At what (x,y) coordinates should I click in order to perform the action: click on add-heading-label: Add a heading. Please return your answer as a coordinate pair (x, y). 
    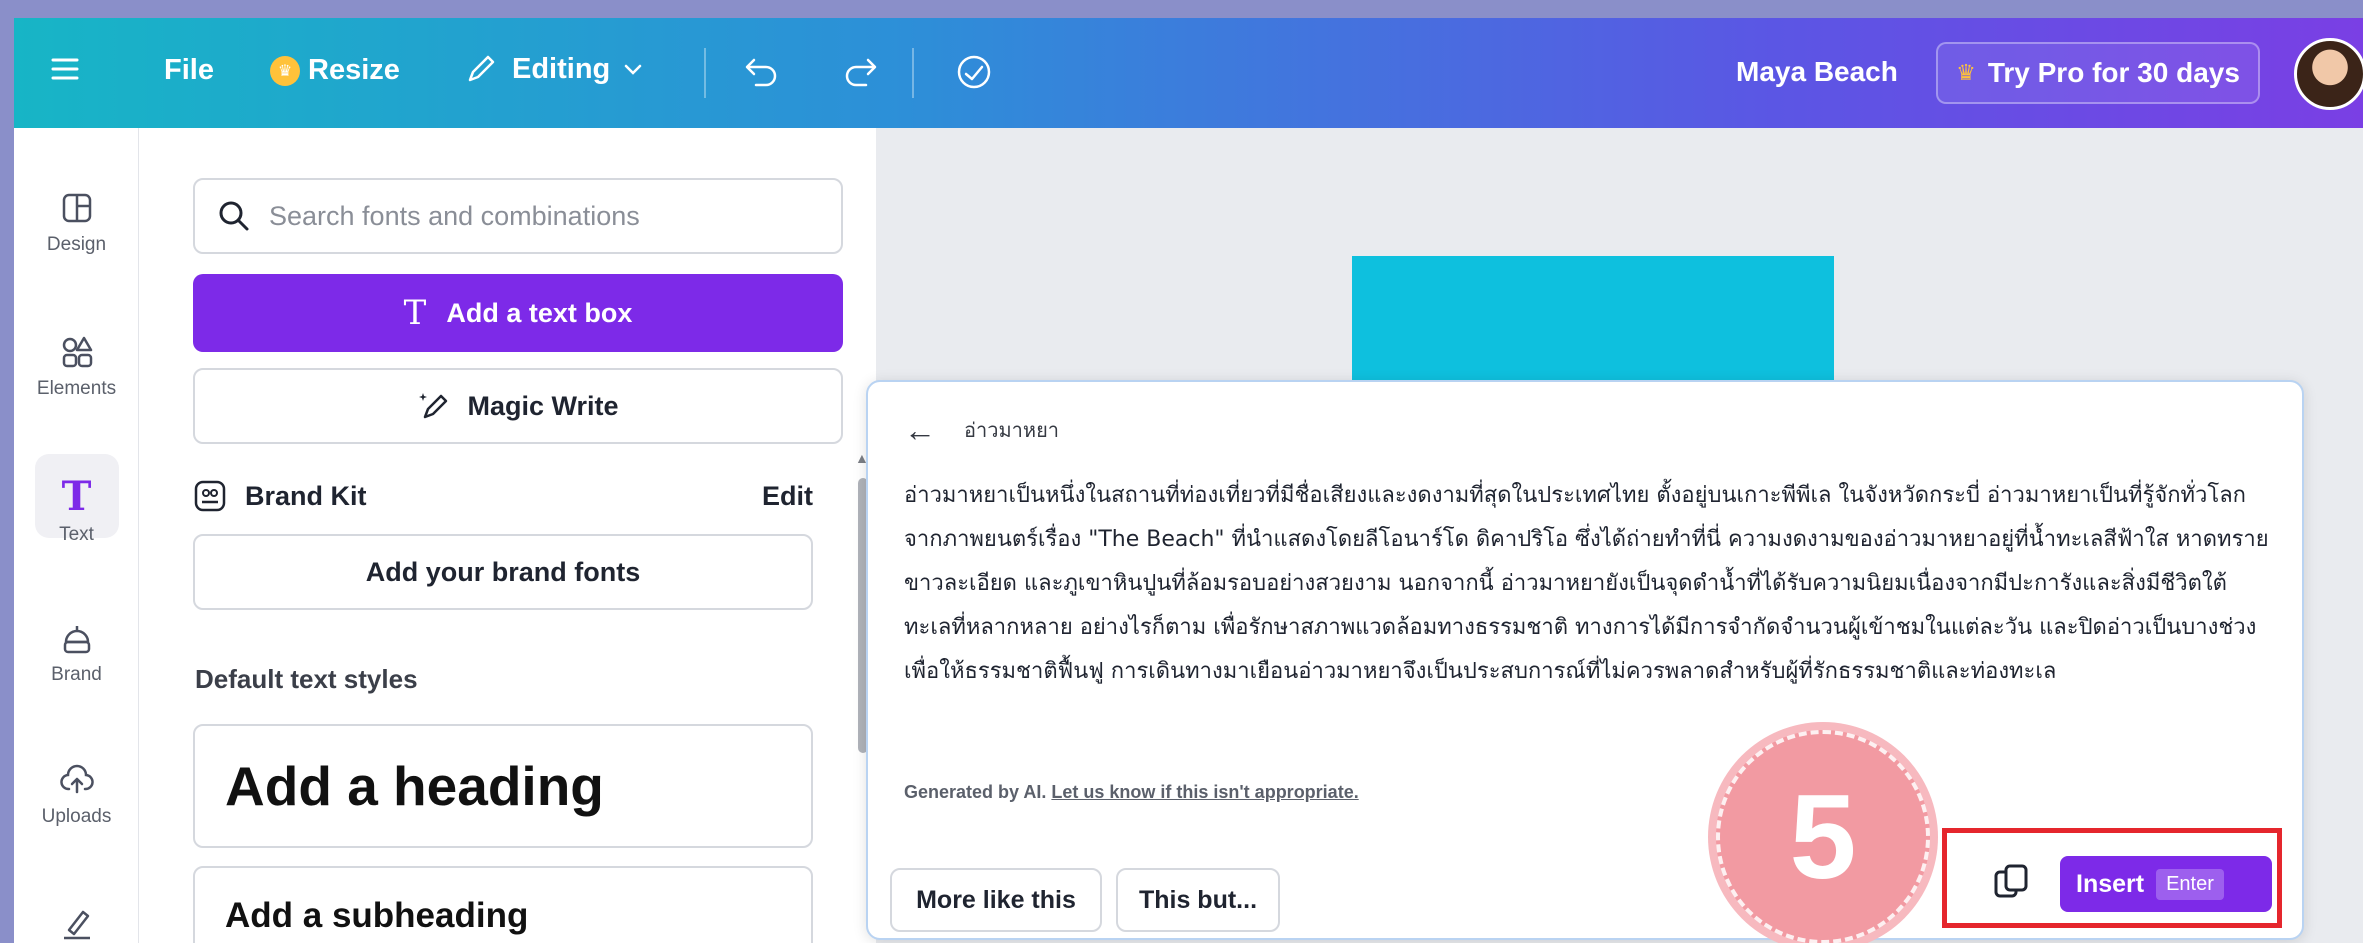
    Looking at the image, I should click on (414, 786).